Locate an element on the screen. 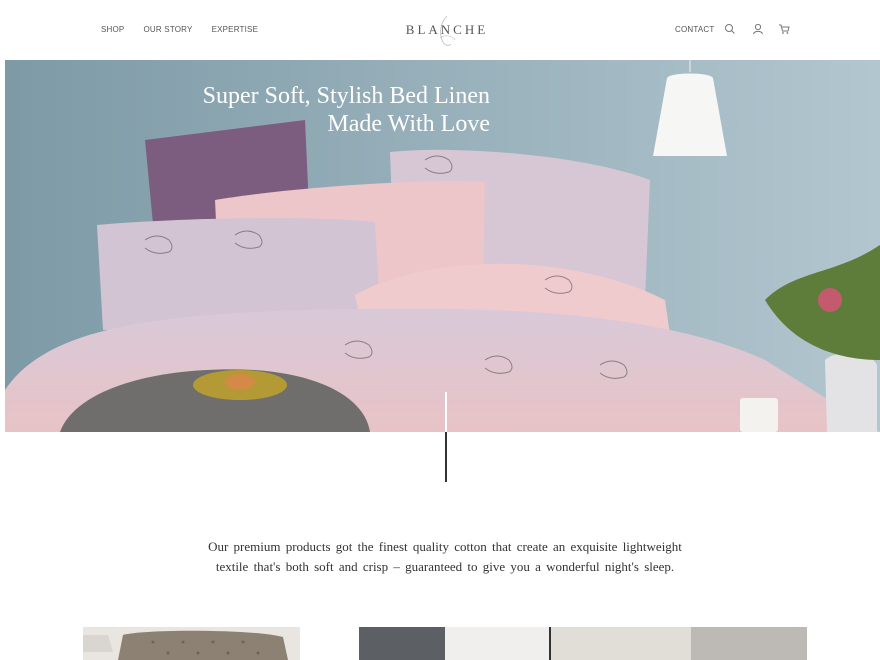 The height and width of the screenshot is (660, 880). nav-contact: CONTACT is located at coordinates (694, 29).